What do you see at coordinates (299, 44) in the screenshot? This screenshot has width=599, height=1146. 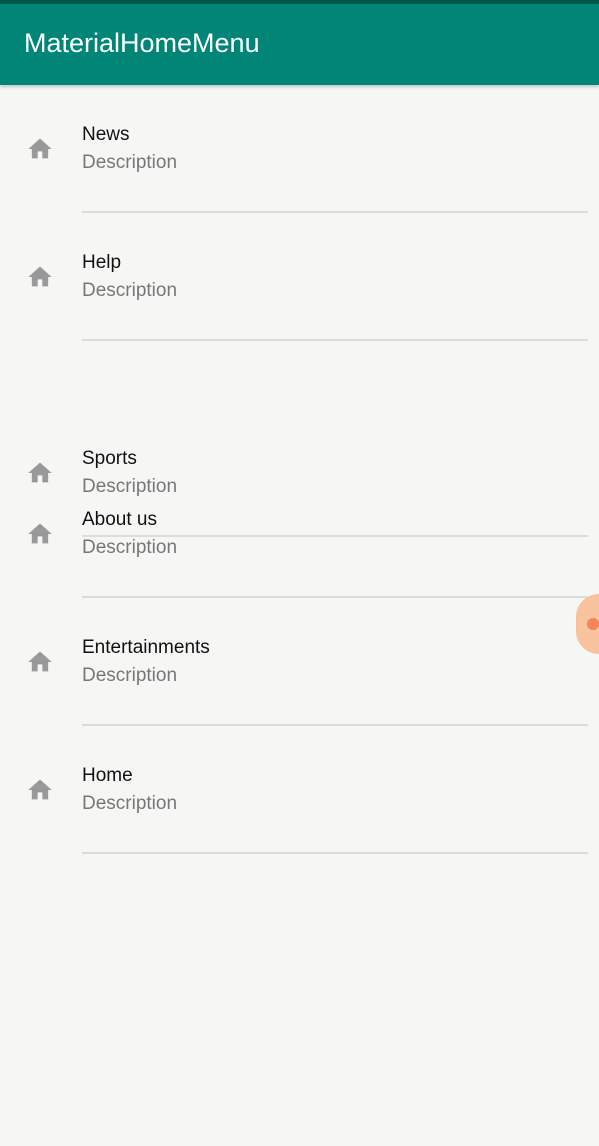 I see `app-bar: MaterialHomeMenu` at bounding box center [299, 44].